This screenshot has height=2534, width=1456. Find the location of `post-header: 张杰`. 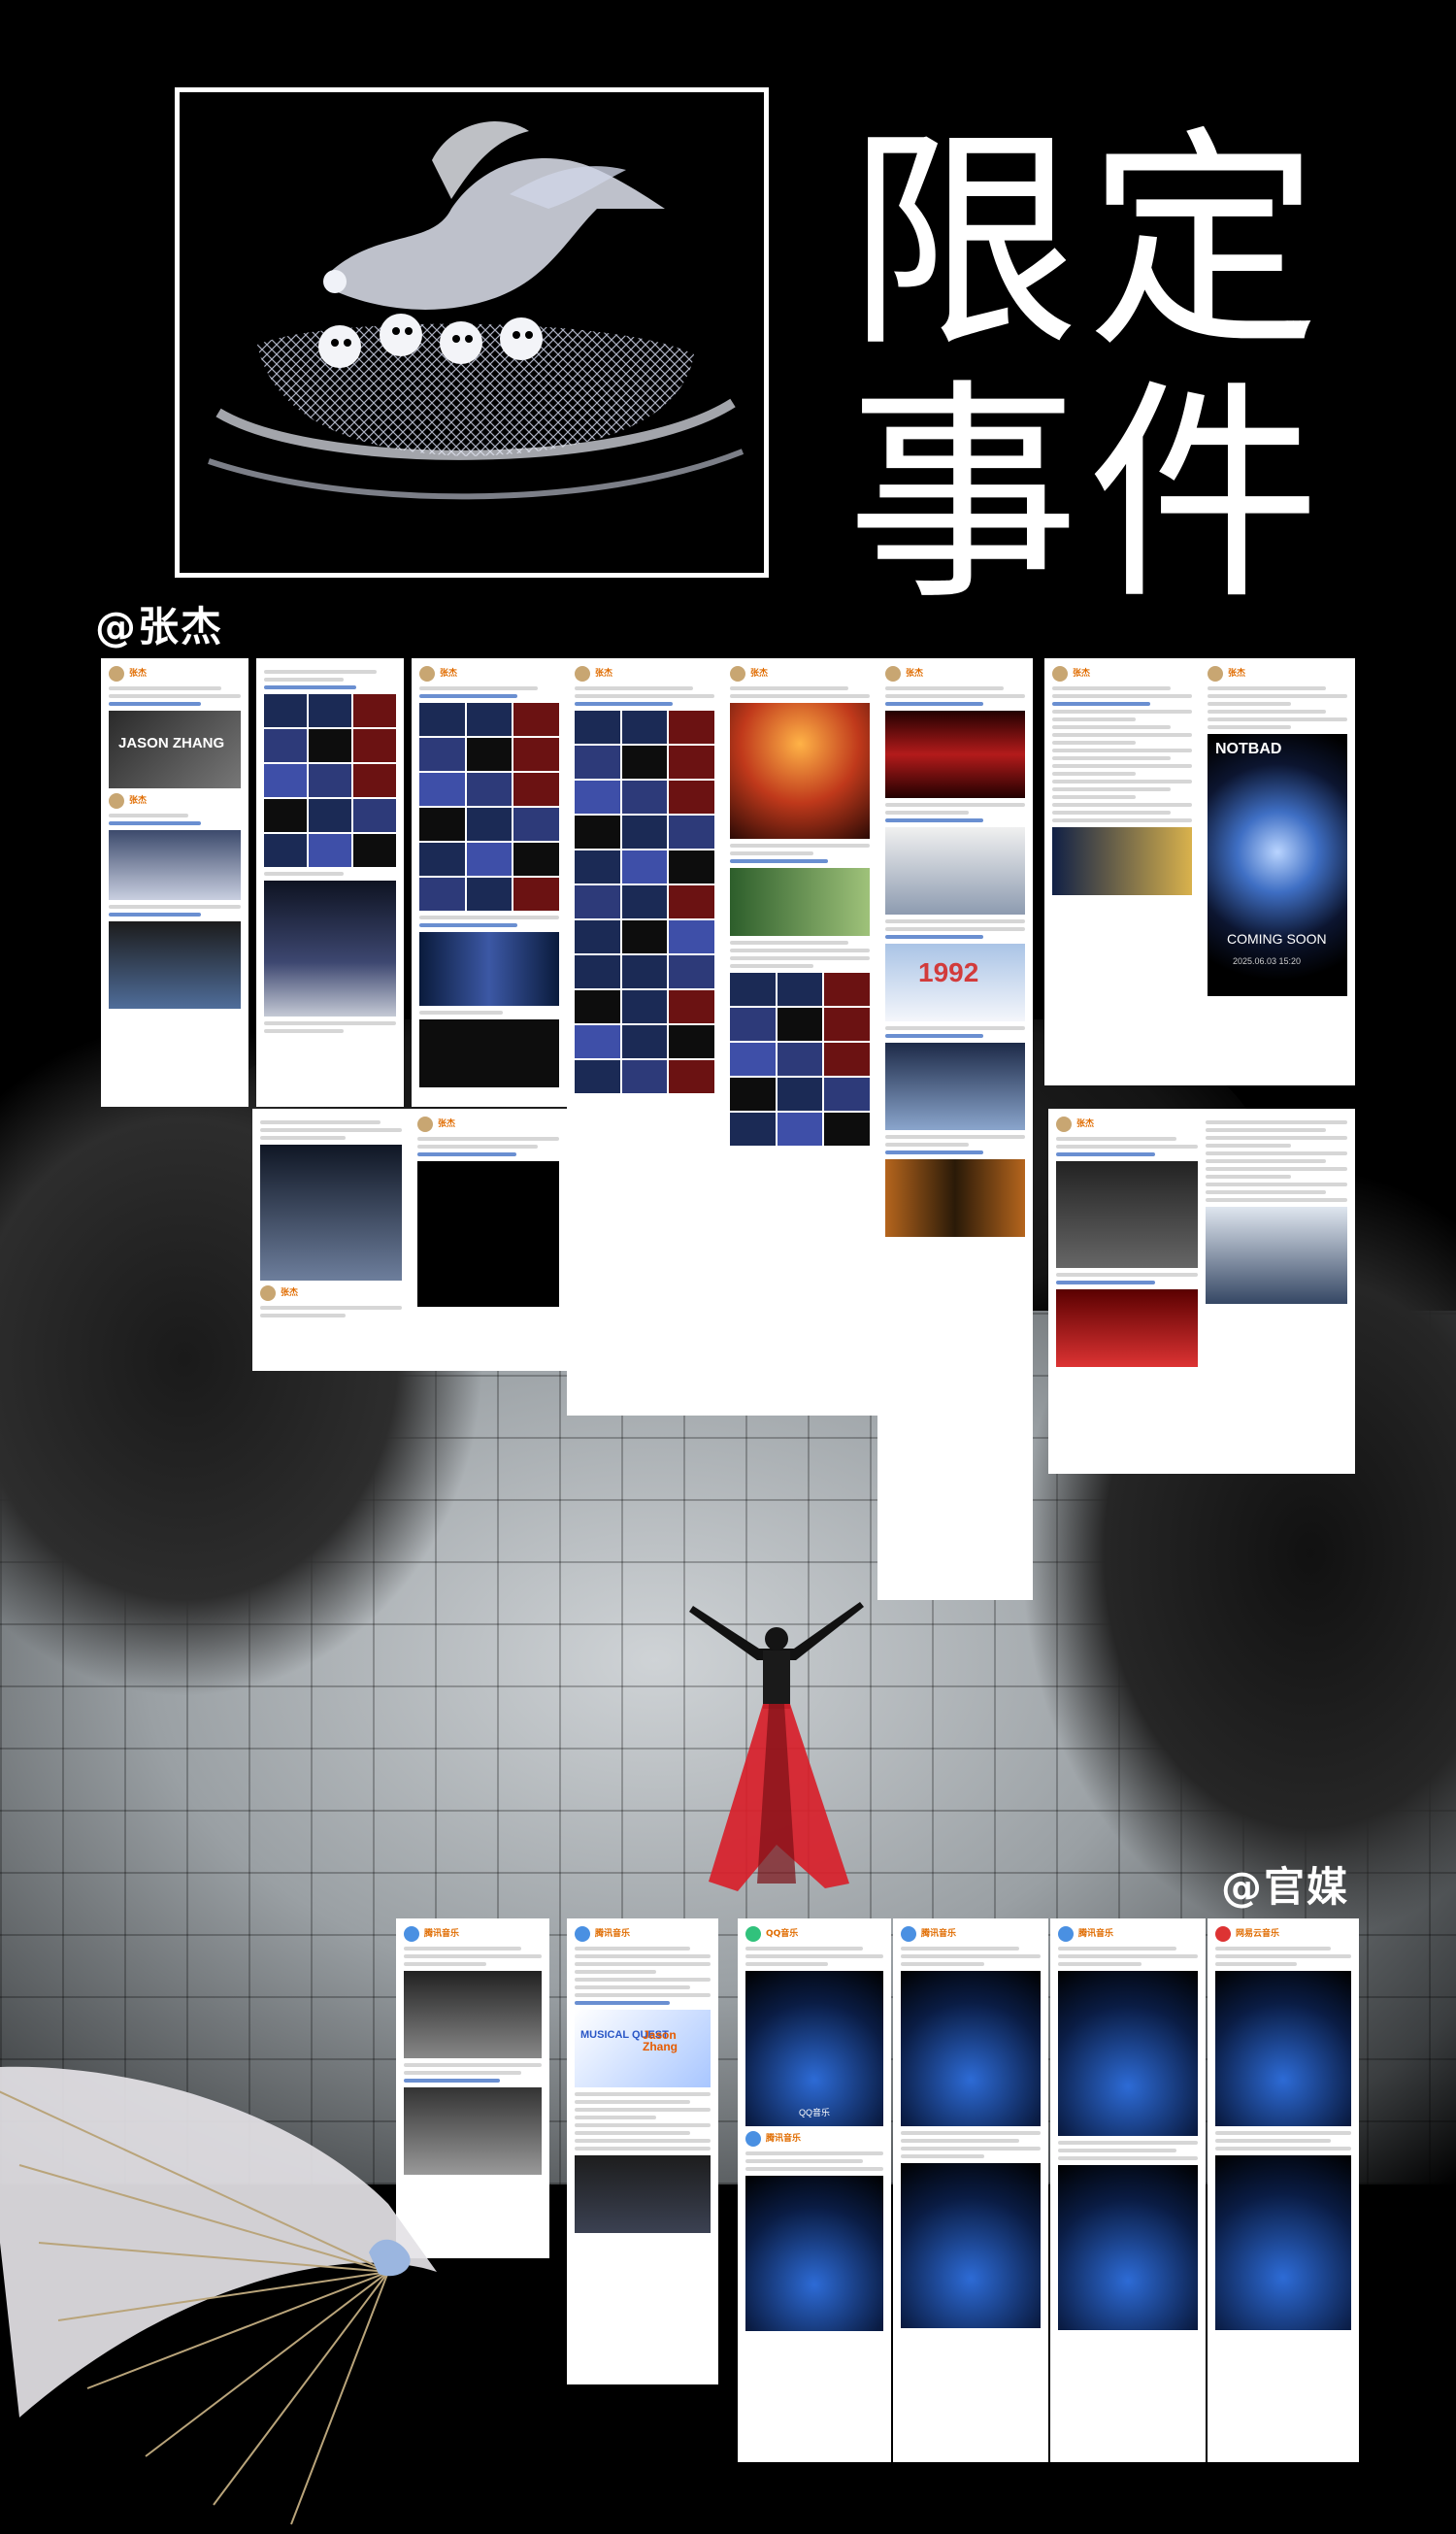

post-header: 张杰 is located at coordinates (175, 674).